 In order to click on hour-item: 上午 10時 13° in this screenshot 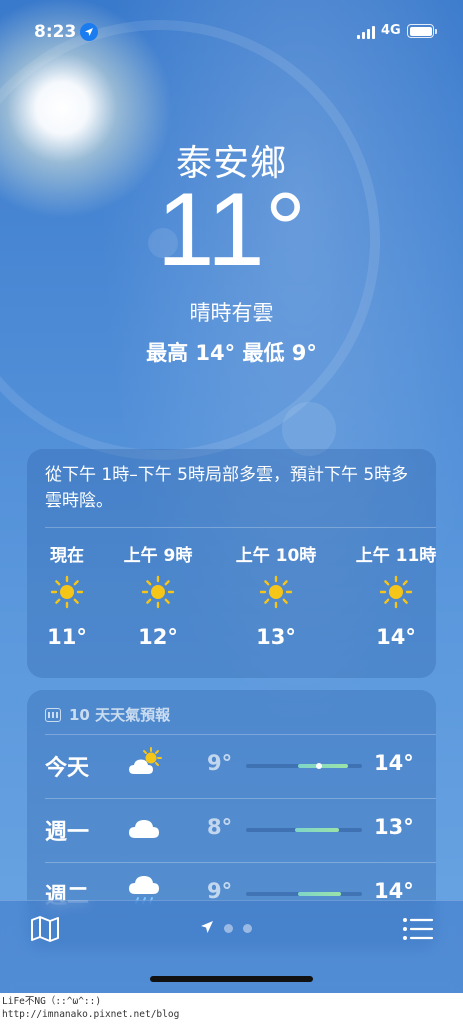, I will do `click(276, 595)`.